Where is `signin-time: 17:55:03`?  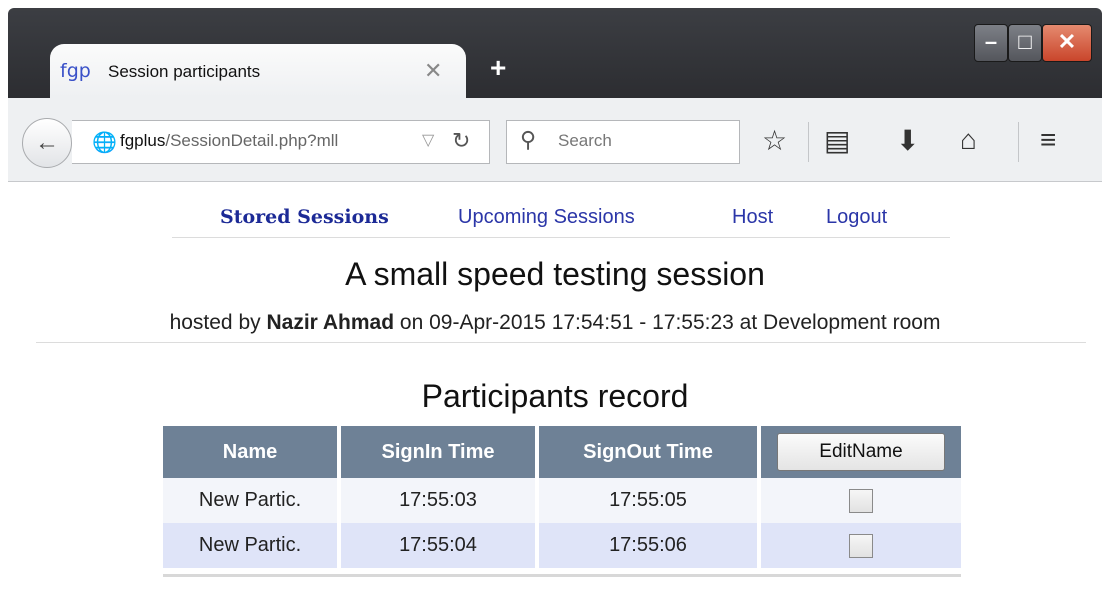
signin-time: 17:55:03 is located at coordinates (439, 500).